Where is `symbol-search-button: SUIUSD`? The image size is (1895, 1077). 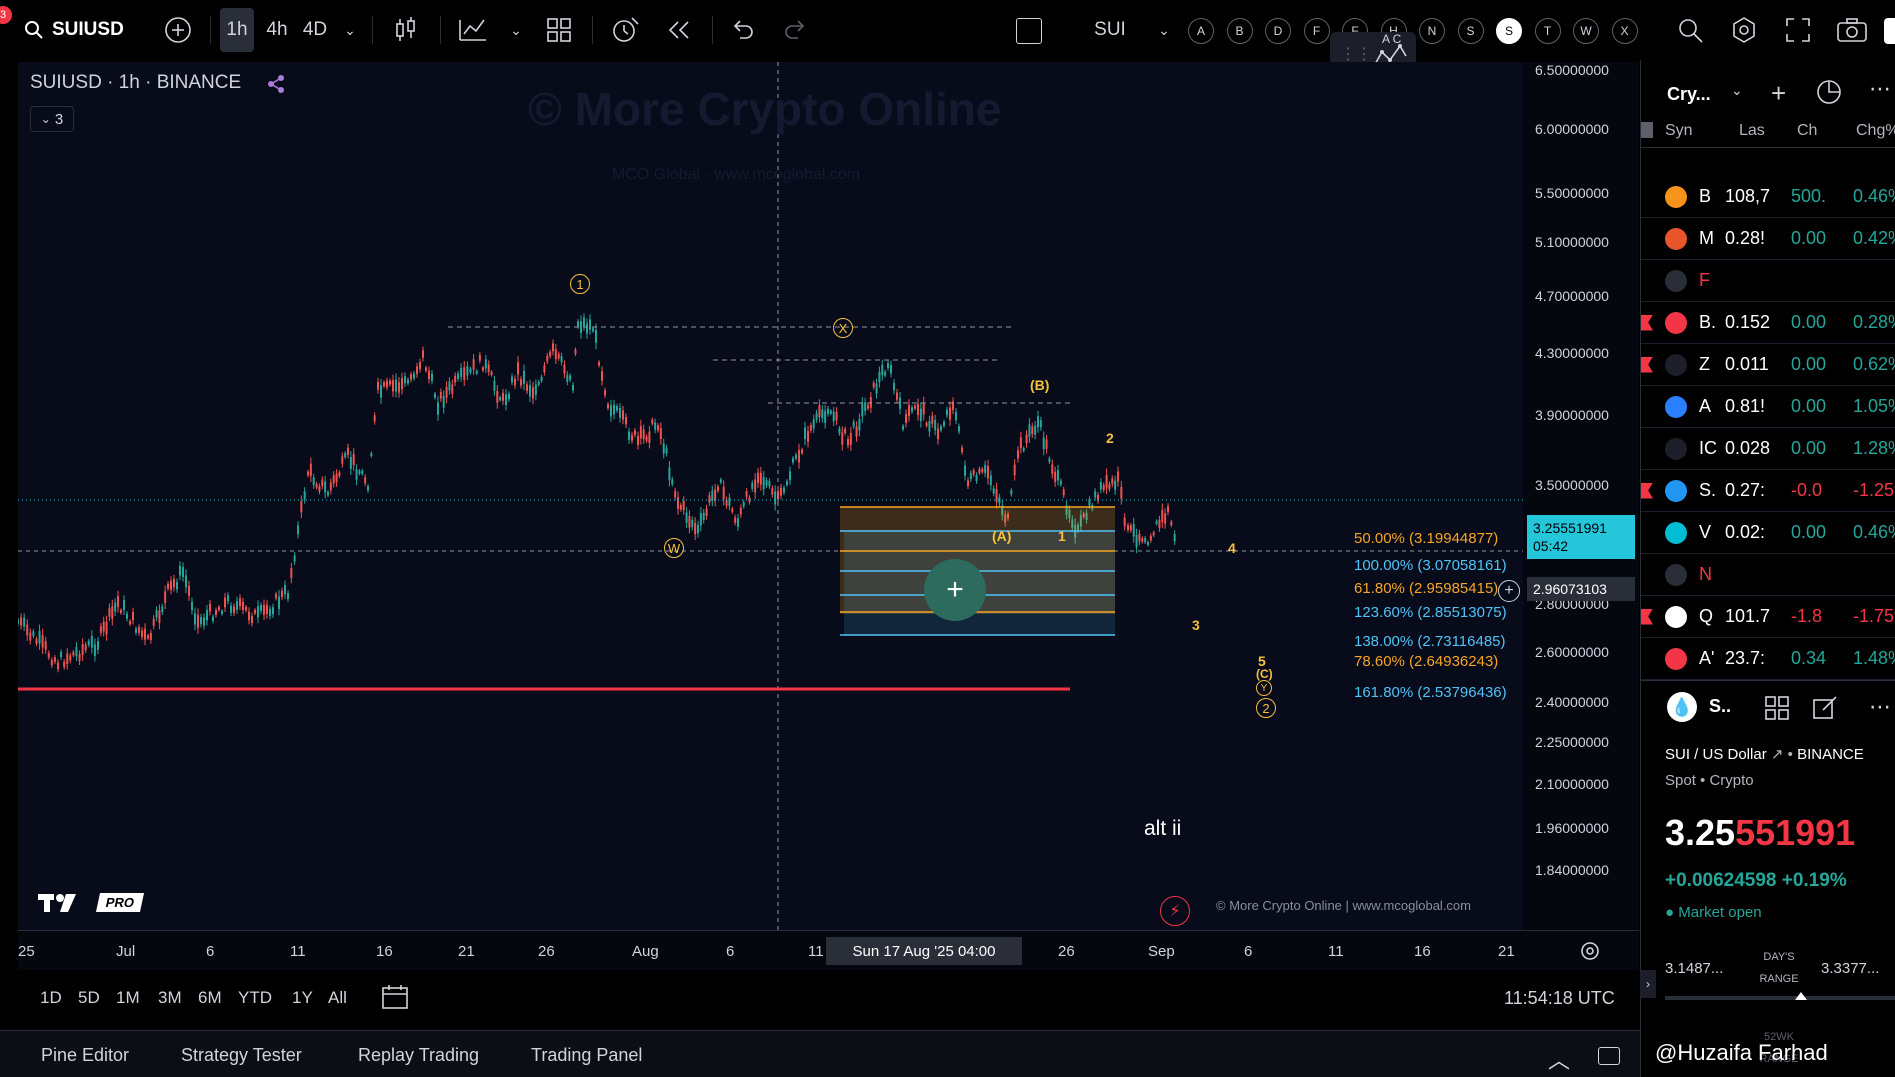
symbol-search-button: SUIUSD is located at coordinates (74, 30).